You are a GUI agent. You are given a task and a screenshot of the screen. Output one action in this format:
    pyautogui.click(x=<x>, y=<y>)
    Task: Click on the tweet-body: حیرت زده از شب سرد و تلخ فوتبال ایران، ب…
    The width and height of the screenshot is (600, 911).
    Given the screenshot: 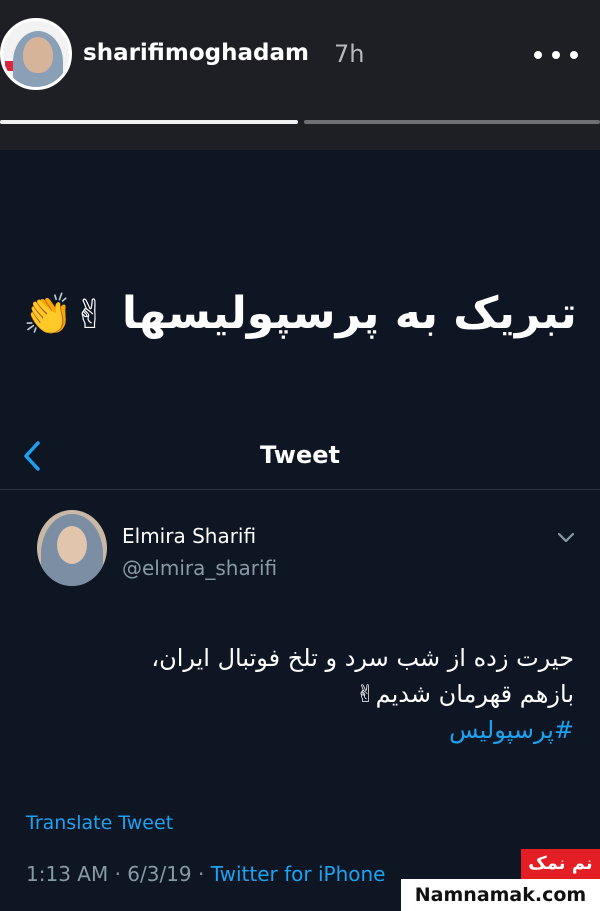 What is the action you would take?
    pyautogui.click(x=304, y=694)
    